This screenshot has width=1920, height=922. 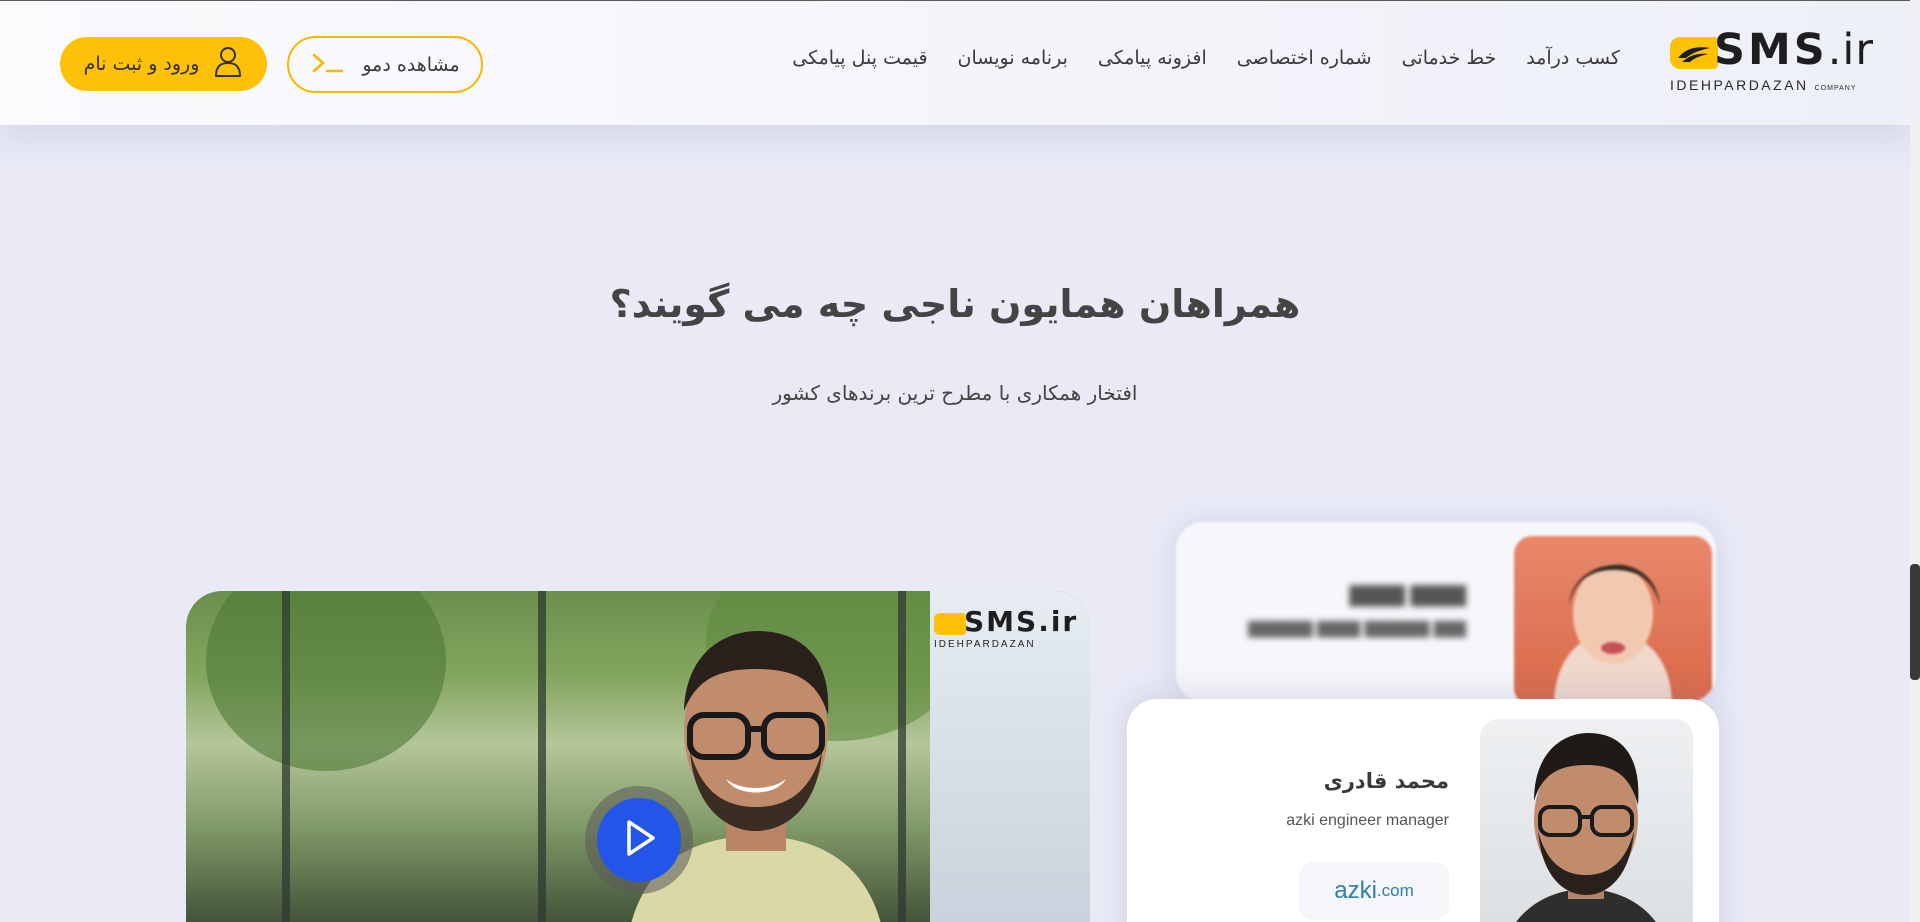 What do you see at coordinates (326, 681) in the screenshot?
I see `video-foliage` at bounding box center [326, 681].